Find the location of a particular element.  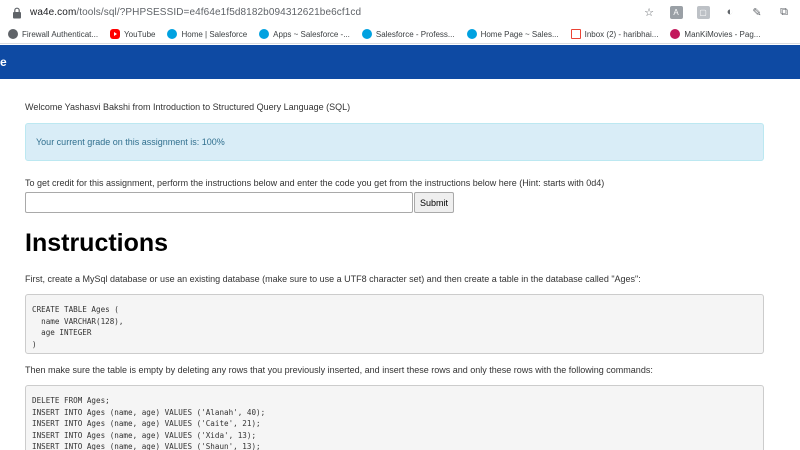

code-line: ) is located at coordinates (34, 344).